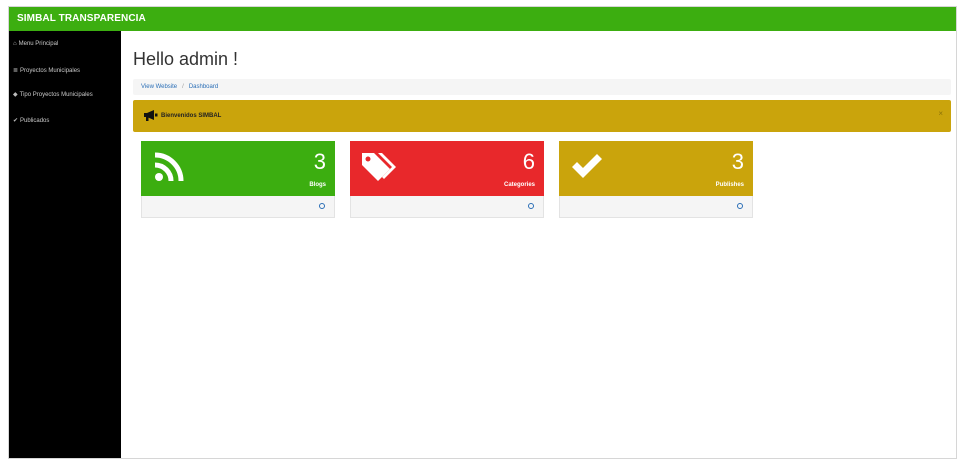  What do you see at coordinates (940, 113) in the screenshot?
I see `alert-close-button: ×` at bounding box center [940, 113].